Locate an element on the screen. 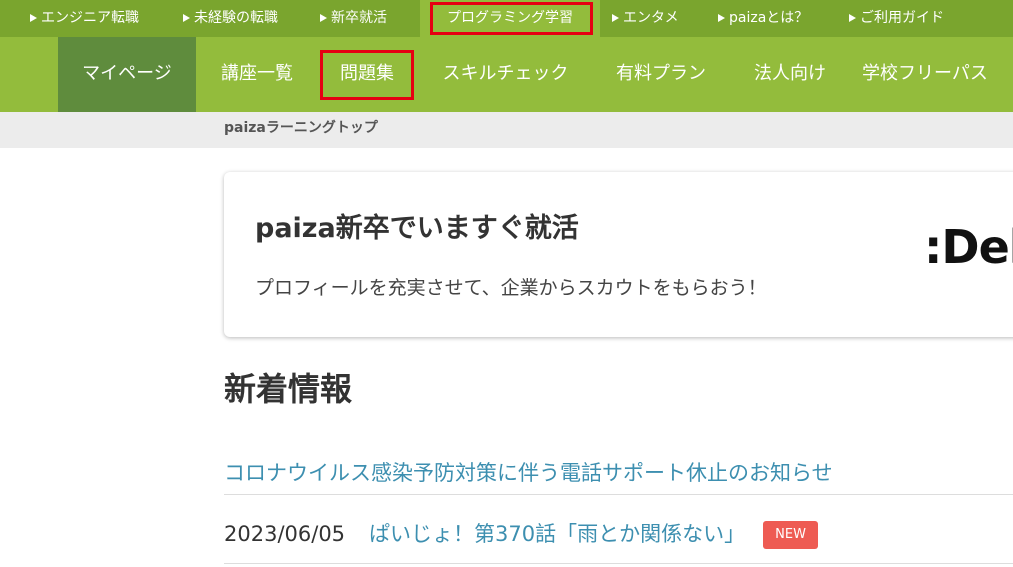 The width and height of the screenshot is (1013, 567). news-link: ぱいじょ！第370話「雨とか関係ない」 is located at coordinates (557, 534).